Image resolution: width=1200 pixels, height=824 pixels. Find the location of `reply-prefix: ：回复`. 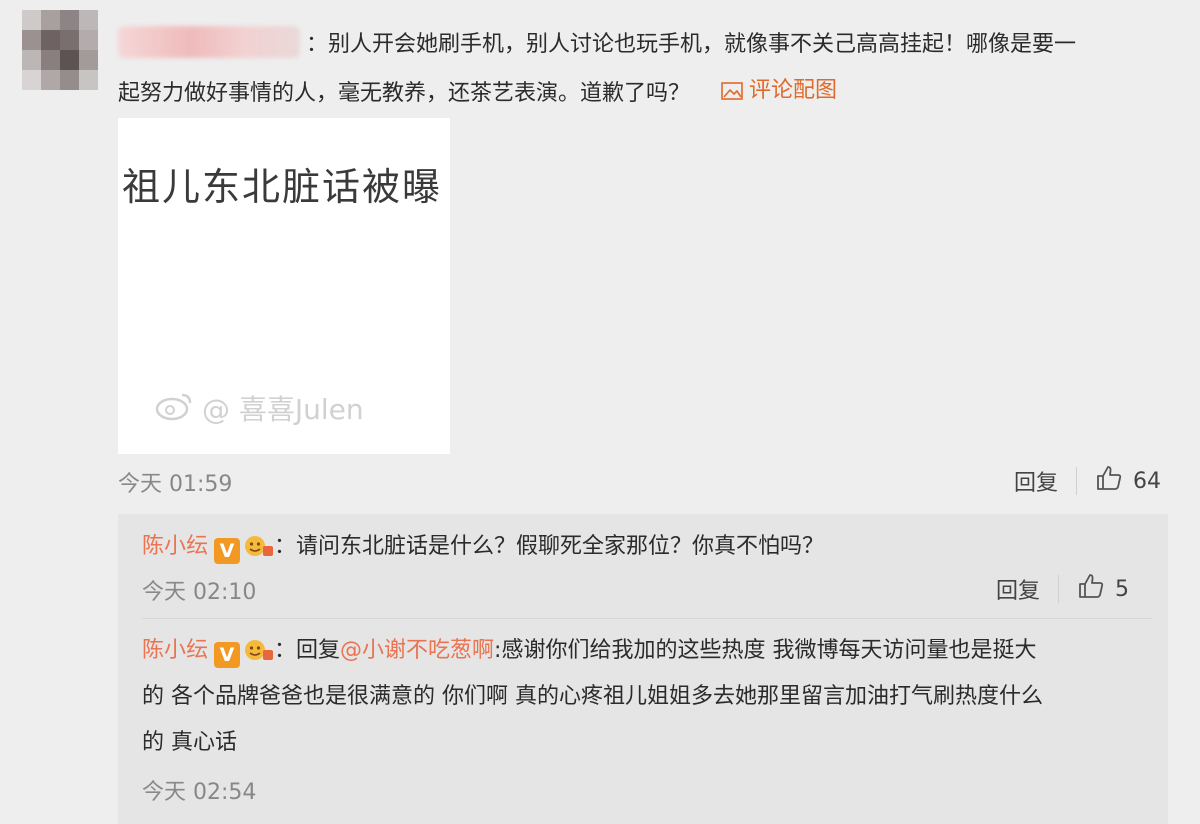

reply-prefix: ：回复 is located at coordinates (307, 650).